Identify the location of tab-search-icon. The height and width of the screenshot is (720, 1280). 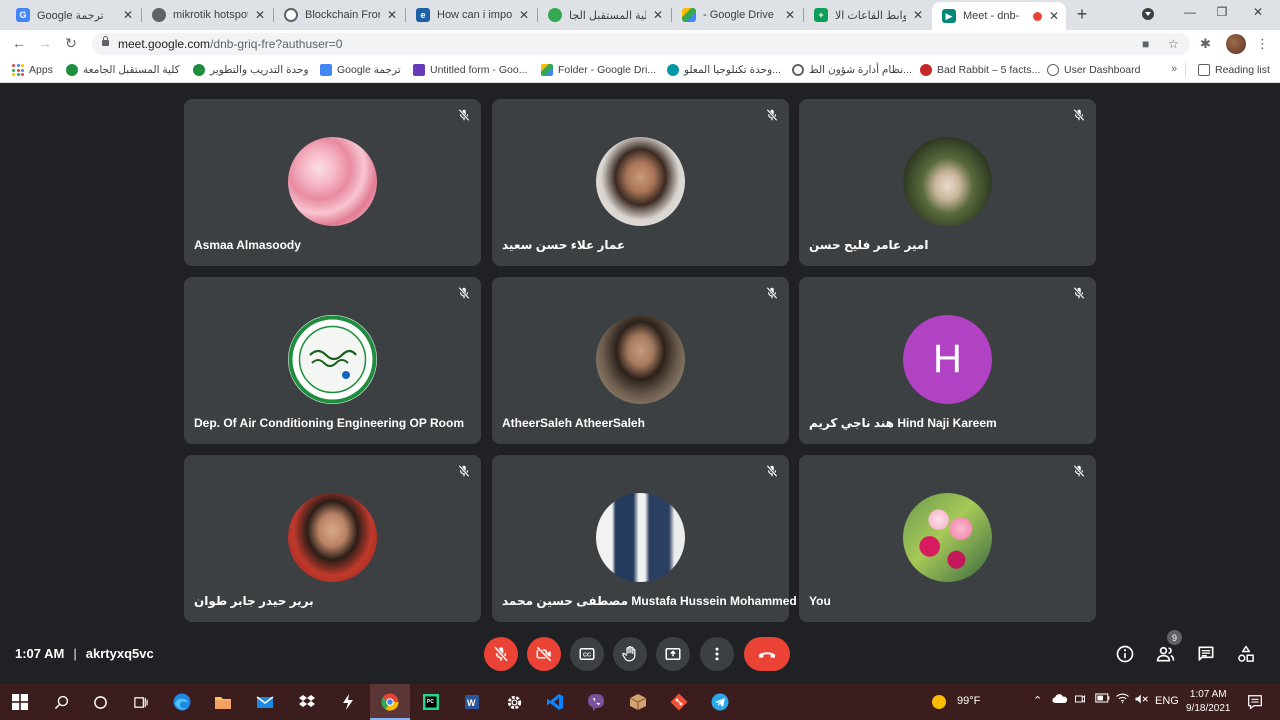
(1148, 14).